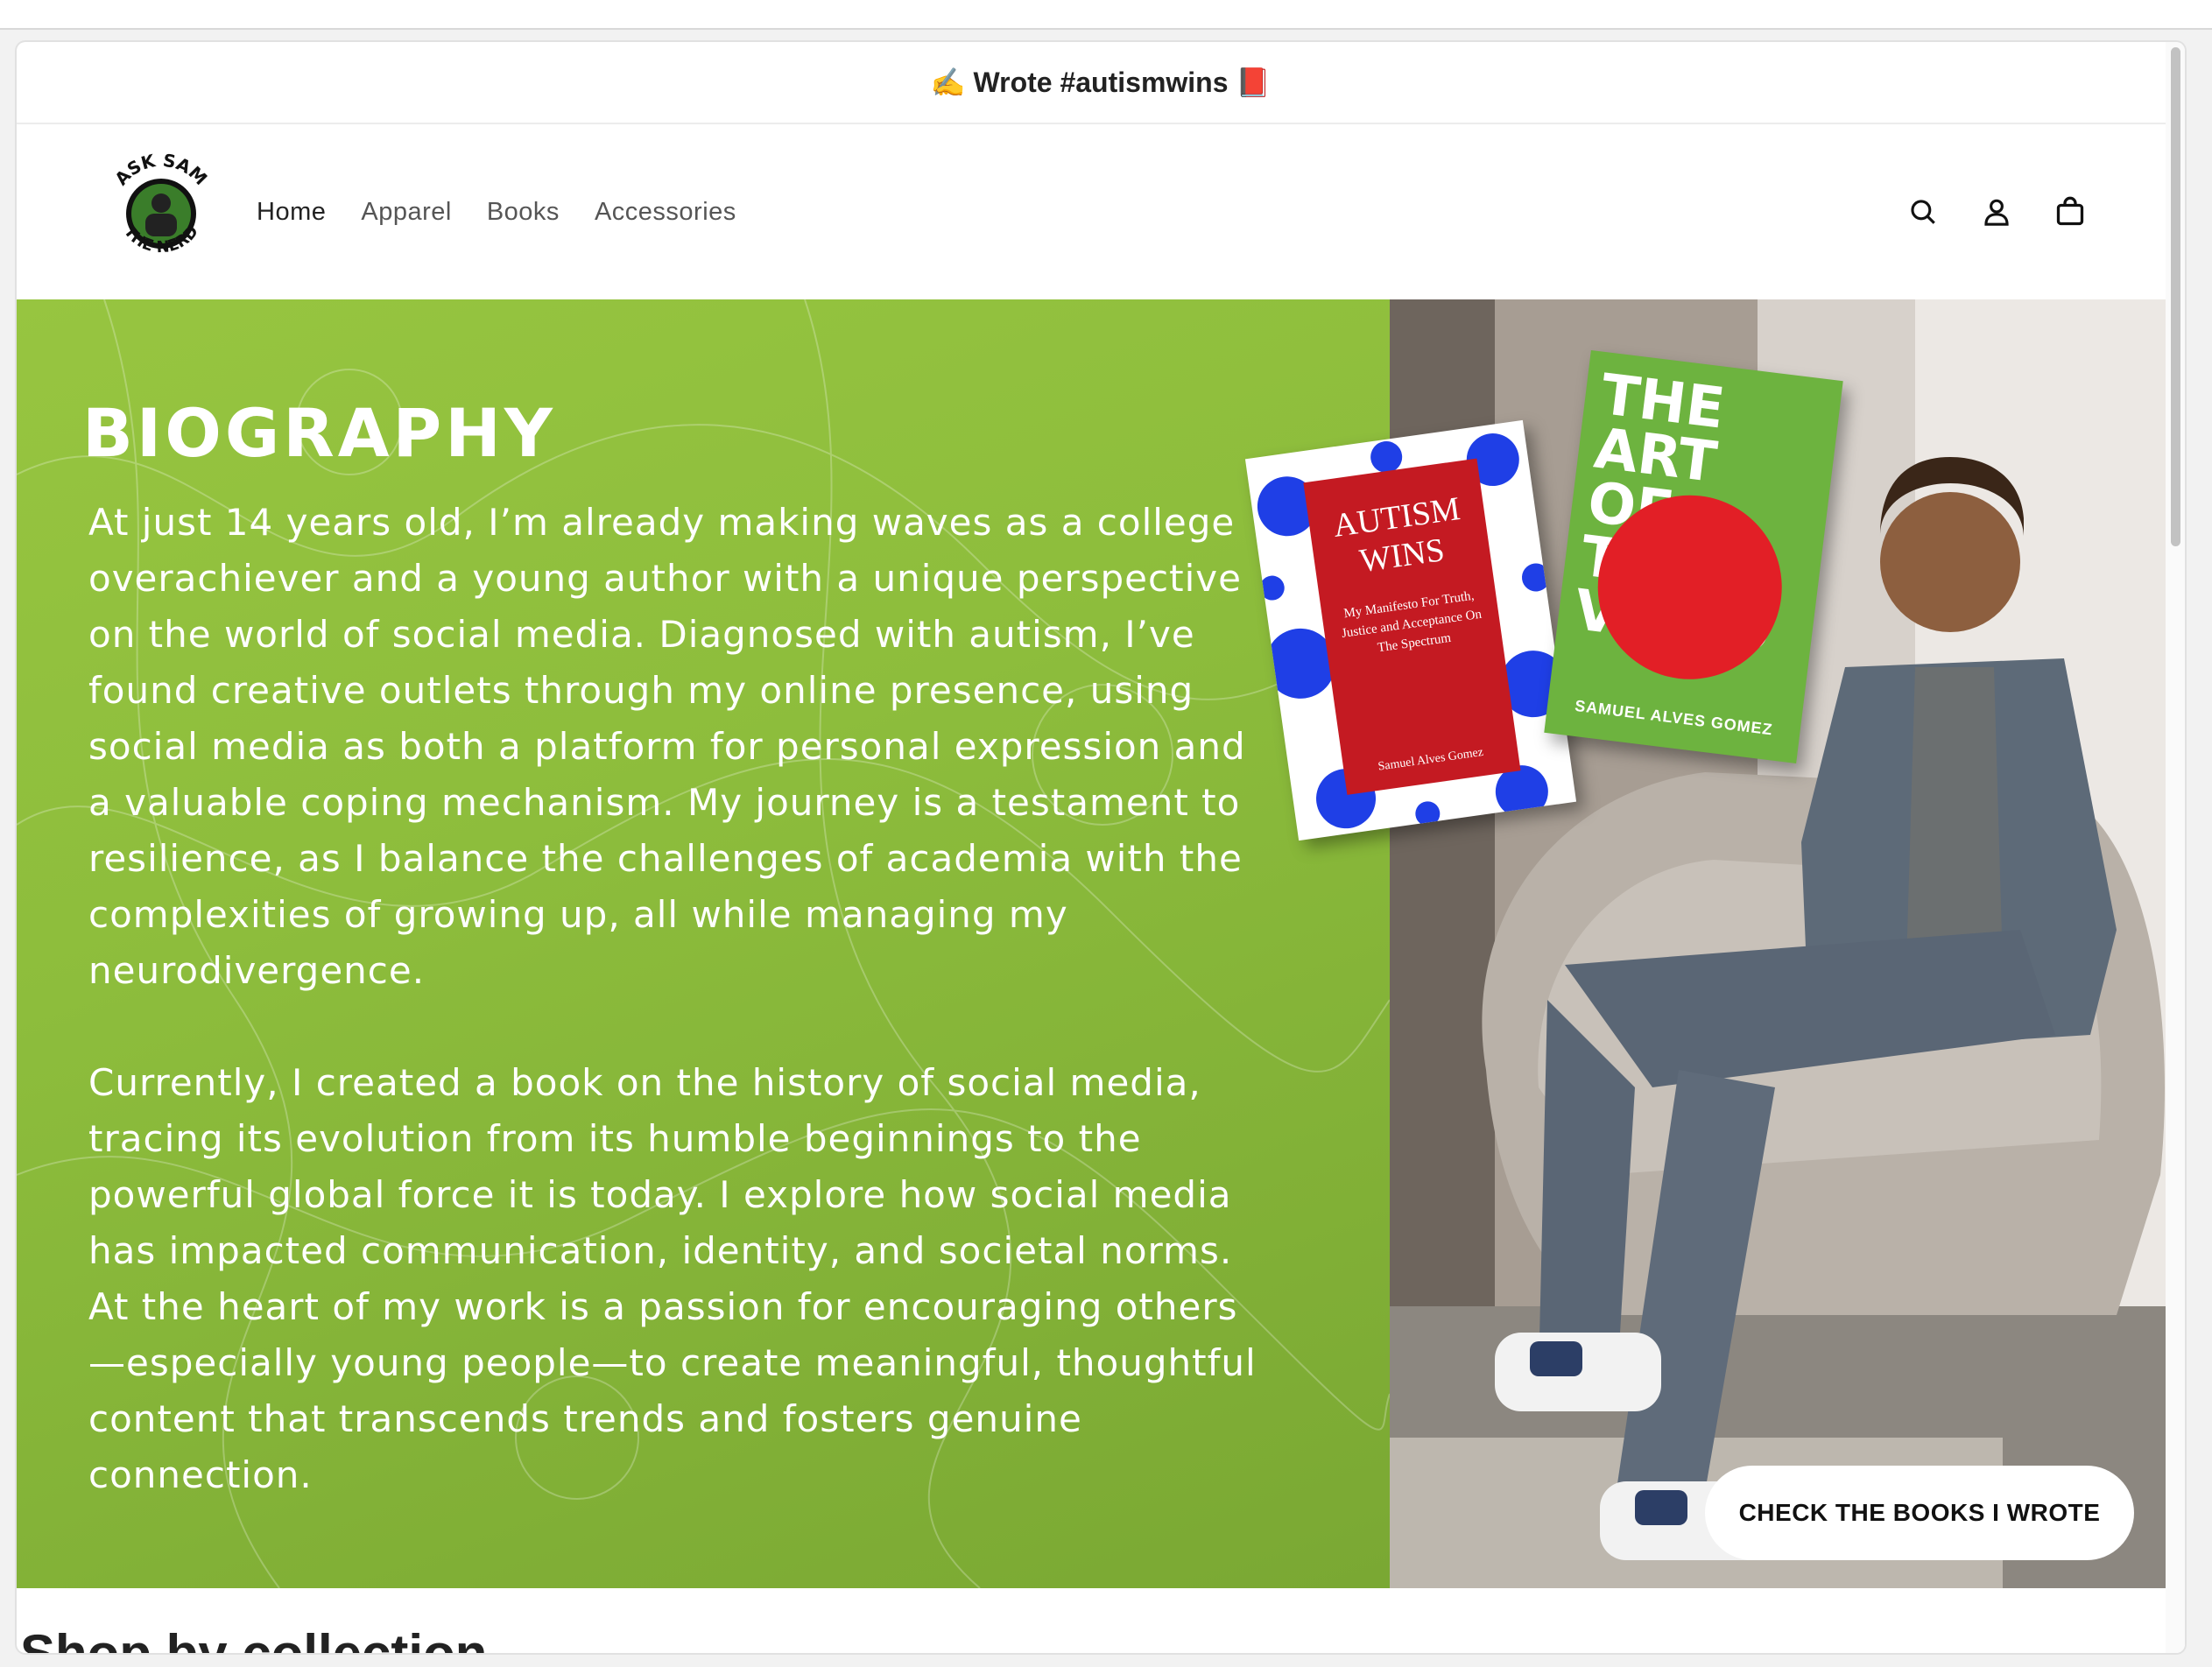  What do you see at coordinates (523, 213) in the screenshot?
I see `nav-books: Books` at bounding box center [523, 213].